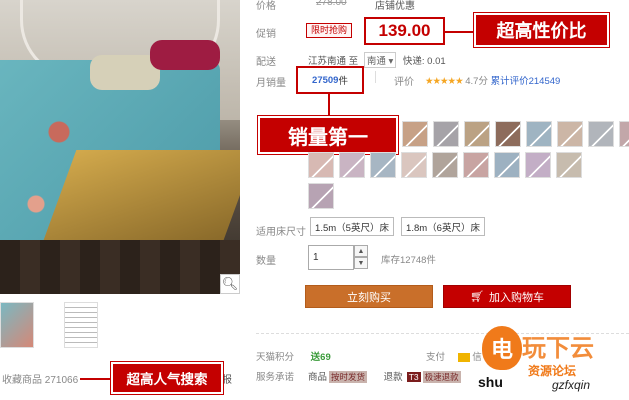  What do you see at coordinates (348, 377) in the screenshot?
I see `promise-tag: 按时发货` at bounding box center [348, 377].